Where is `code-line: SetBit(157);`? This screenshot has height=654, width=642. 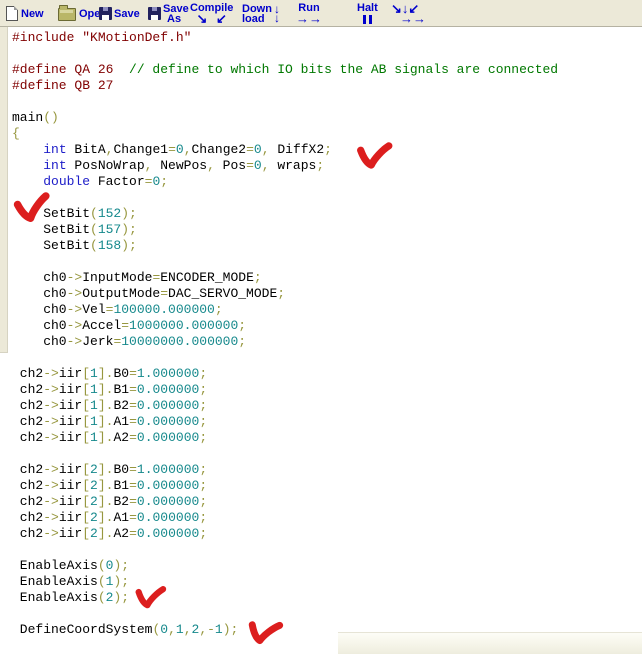
code-line: SetBit(157); is located at coordinates (74, 229).